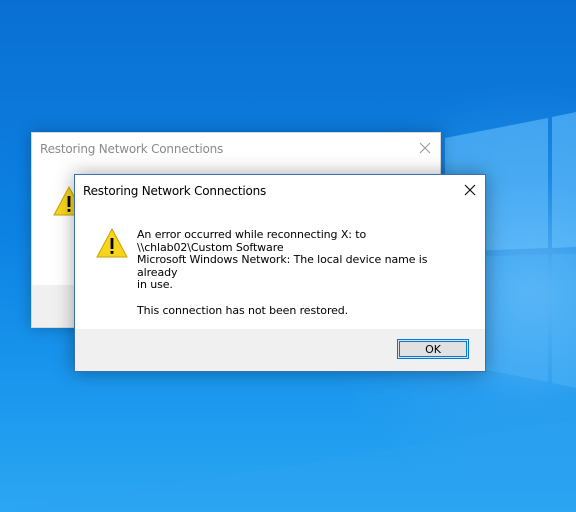  I want to click on ok-button: OK, so click(433, 349).